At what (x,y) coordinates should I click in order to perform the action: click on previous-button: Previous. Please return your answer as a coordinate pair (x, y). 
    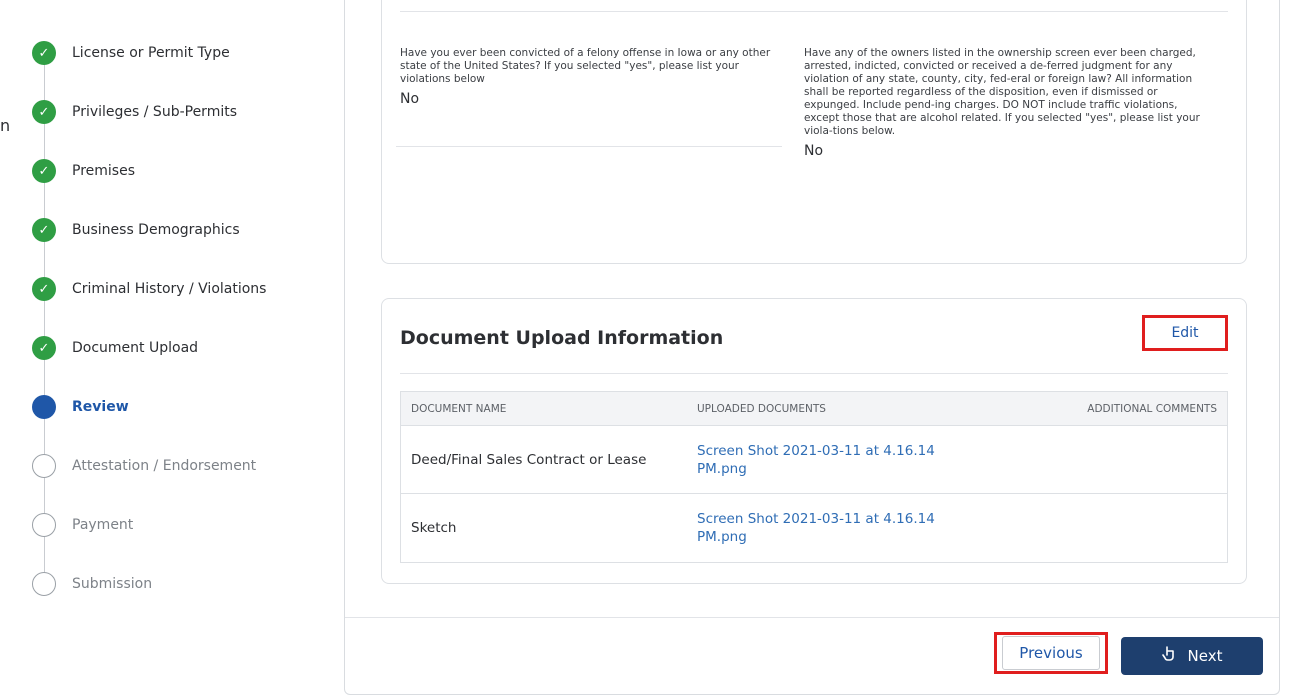
    Looking at the image, I should click on (1051, 653).